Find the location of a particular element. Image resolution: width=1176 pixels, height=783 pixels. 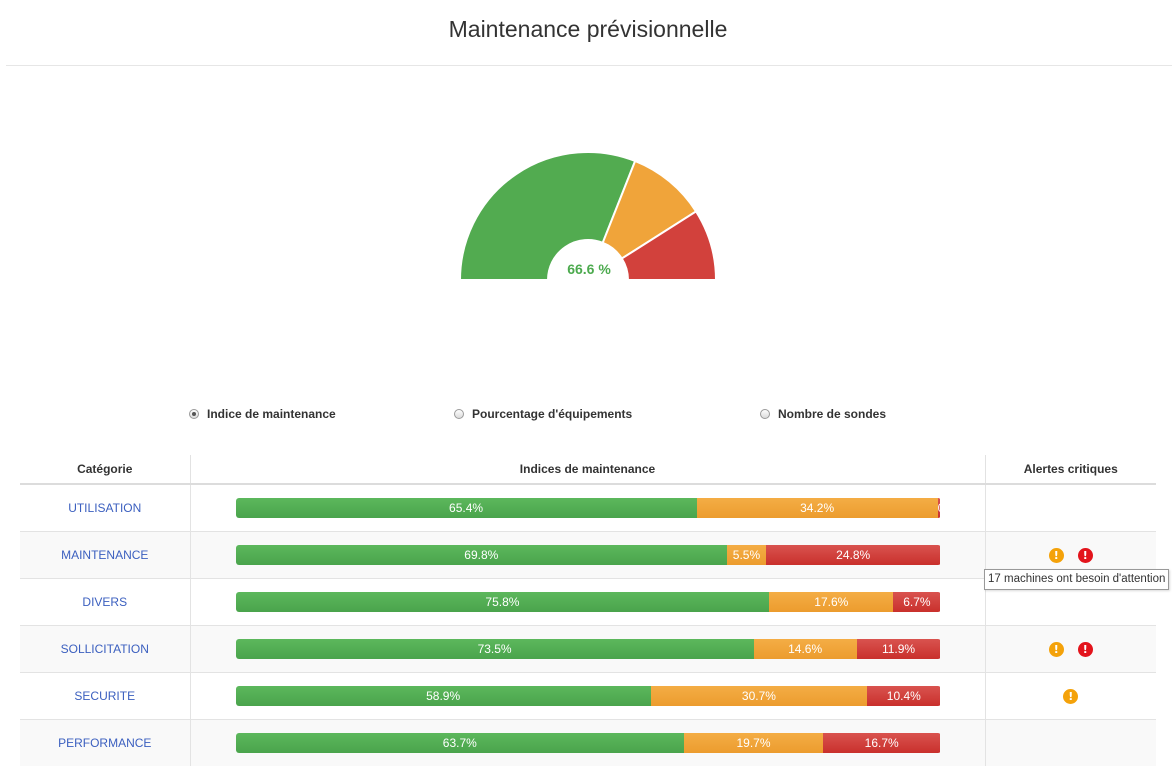

alerts-cell: ! is located at coordinates (1070, 696).